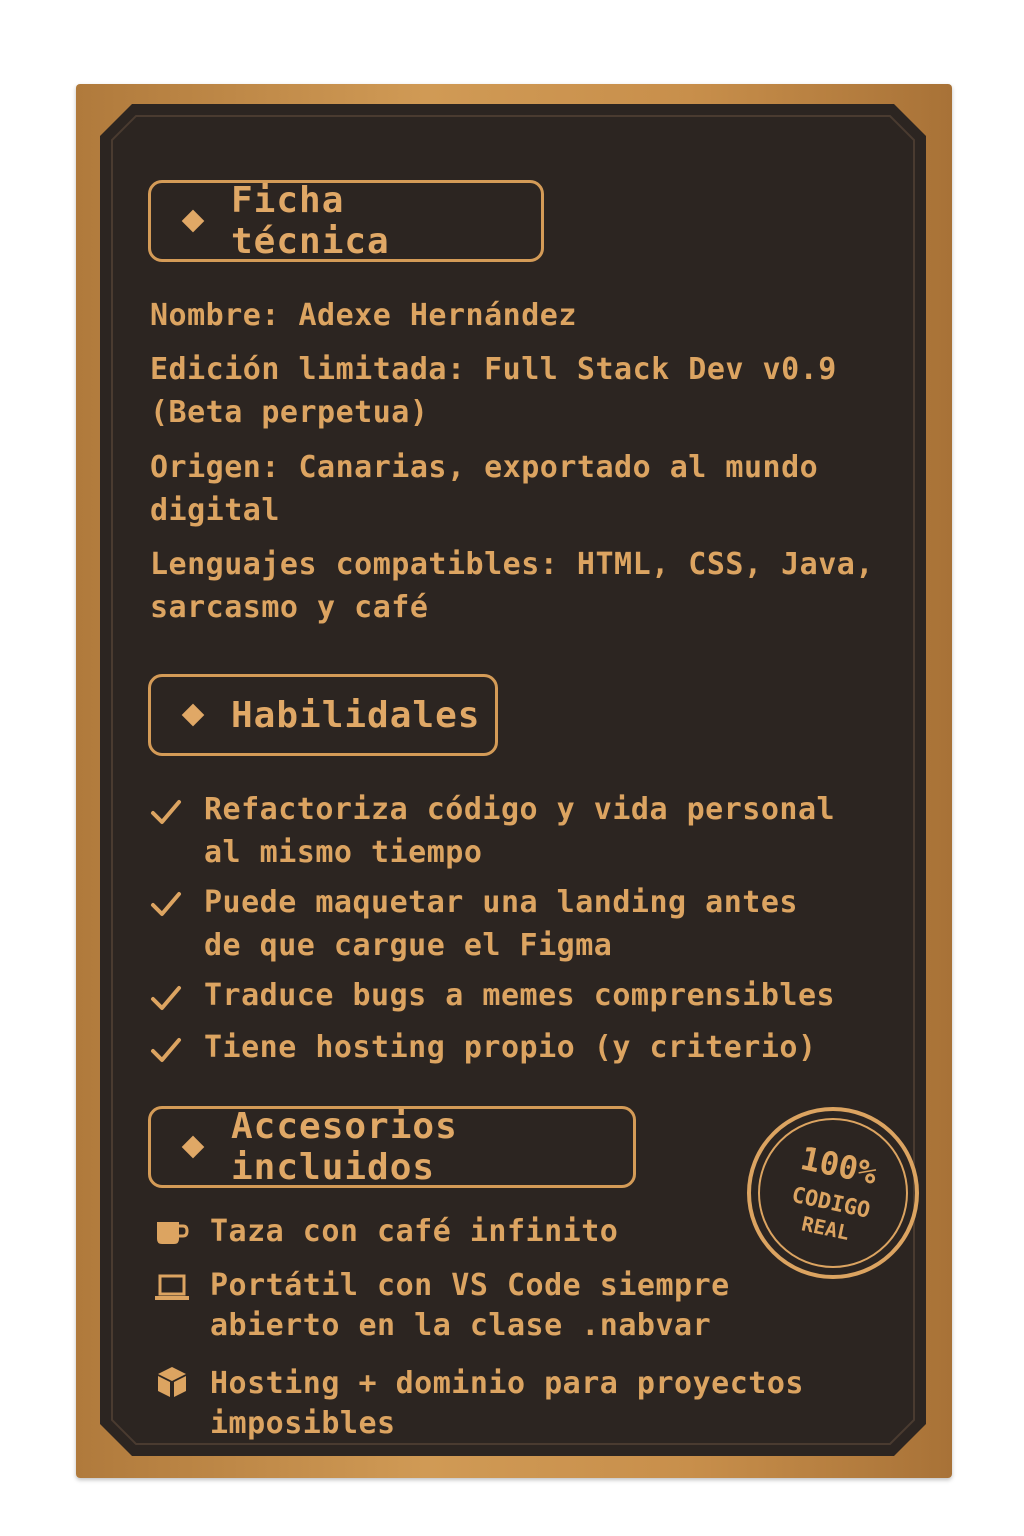  Describe the element at coordinates (172, 1287) in the screenshot. I see `laptop-icon` at that location.